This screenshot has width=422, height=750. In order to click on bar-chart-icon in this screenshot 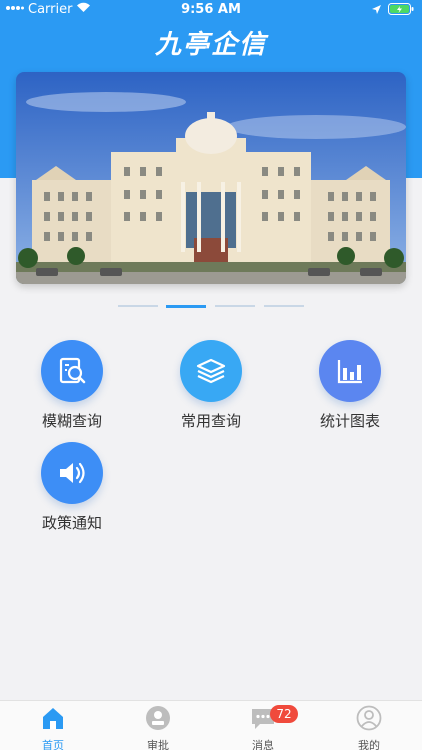, I will do `click(350, 371)`.